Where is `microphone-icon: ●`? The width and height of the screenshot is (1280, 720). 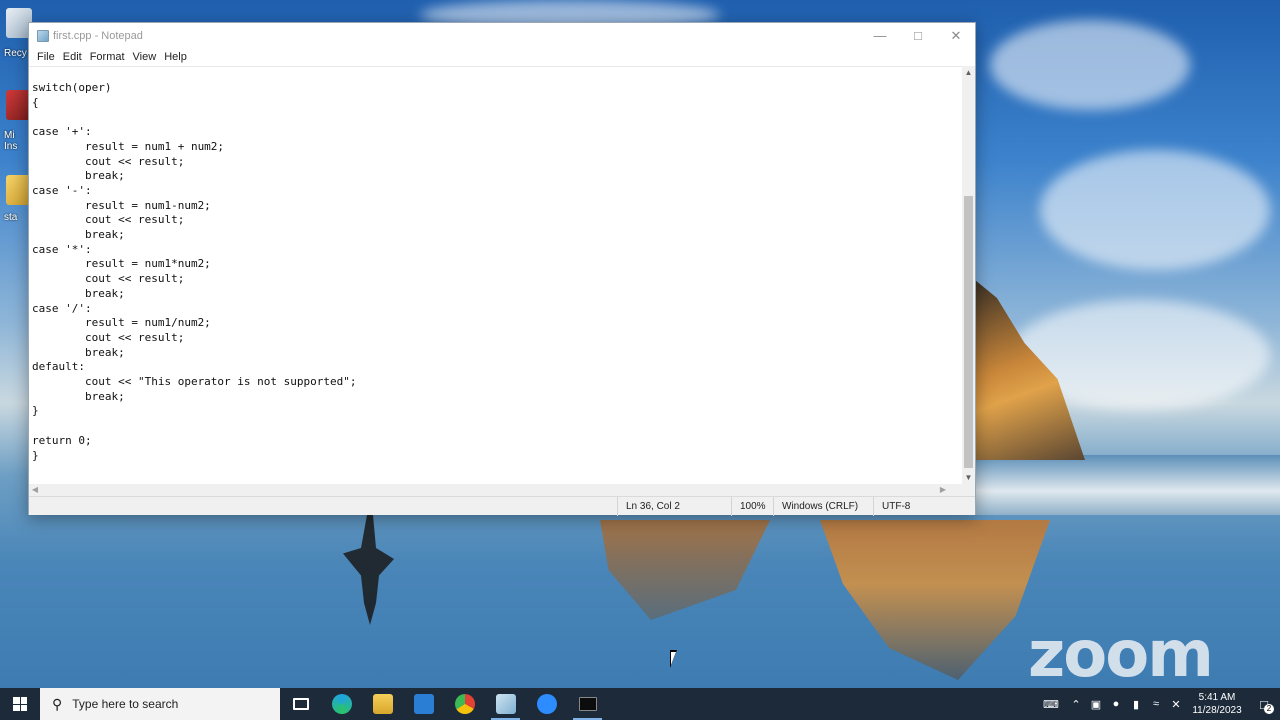
microphone-icon: ● is located at coordinates (1116, 704).